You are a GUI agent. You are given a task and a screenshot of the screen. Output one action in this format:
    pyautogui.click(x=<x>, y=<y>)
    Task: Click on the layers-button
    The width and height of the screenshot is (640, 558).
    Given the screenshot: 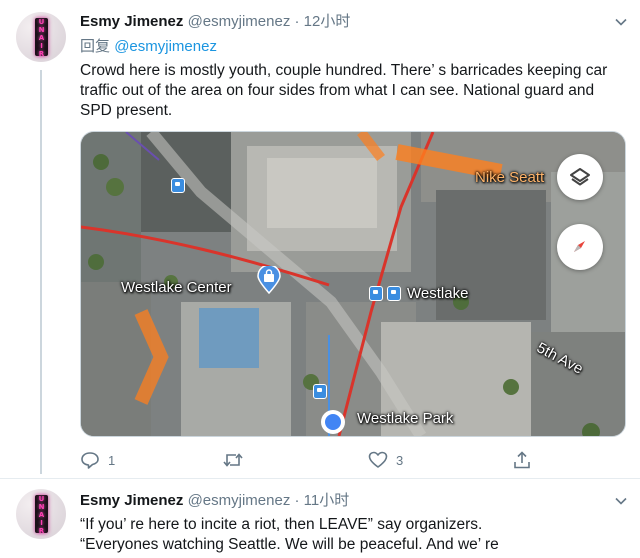 What is the action you would take?
    pyautogui.click(x=580, y=177)
    